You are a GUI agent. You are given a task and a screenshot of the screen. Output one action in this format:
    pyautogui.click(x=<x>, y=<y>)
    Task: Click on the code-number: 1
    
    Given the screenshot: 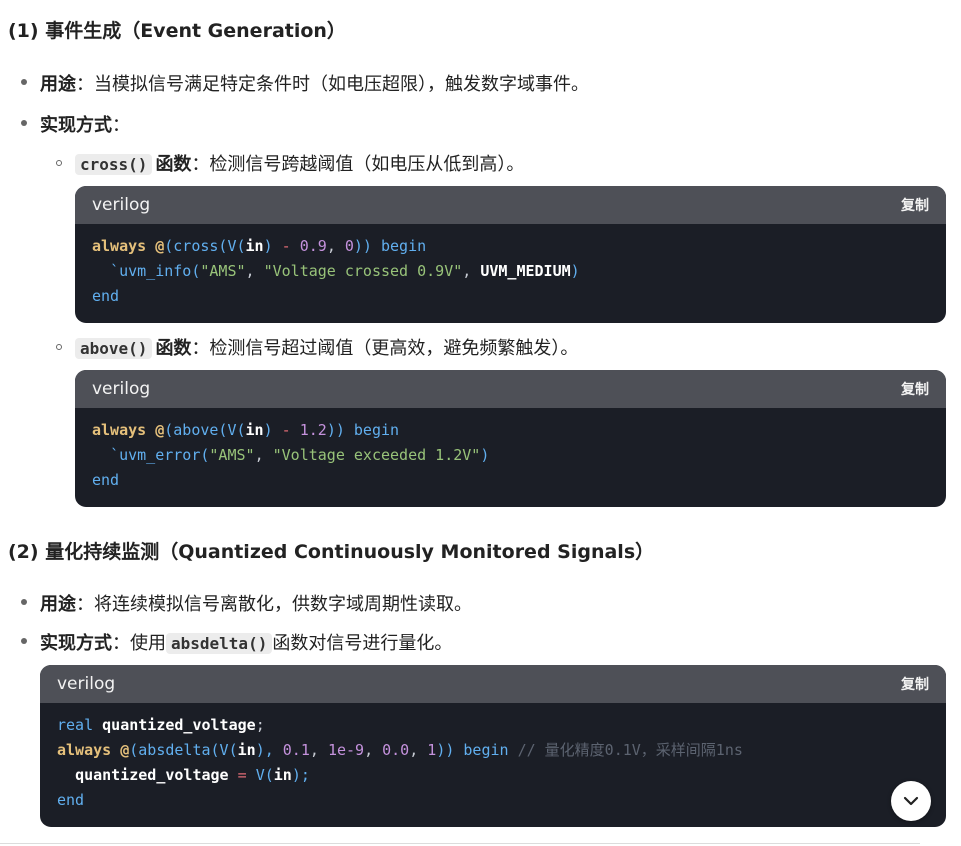 What is the action you would take?
    pyautogui.click(x=432, y=750)
    